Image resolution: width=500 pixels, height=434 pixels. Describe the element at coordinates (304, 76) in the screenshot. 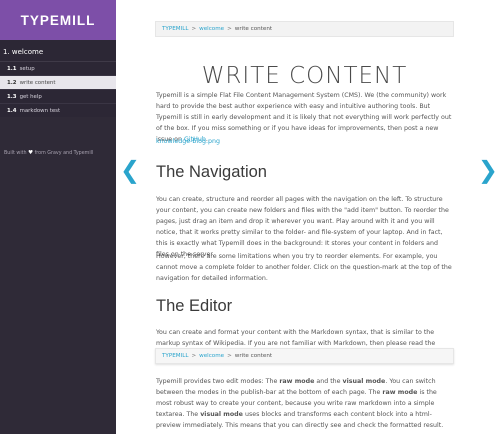

I see `page-title: WRITE CONTENT` at that location.